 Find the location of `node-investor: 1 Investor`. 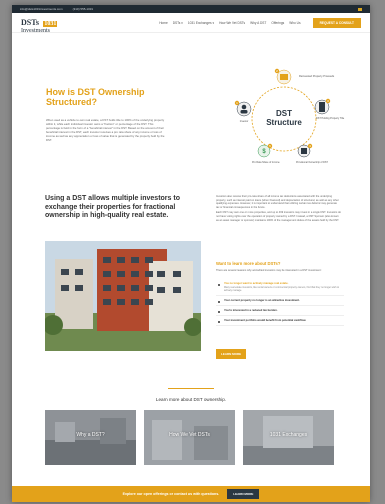

node-investor: 1 Investor is located at coordinates (243, 111).